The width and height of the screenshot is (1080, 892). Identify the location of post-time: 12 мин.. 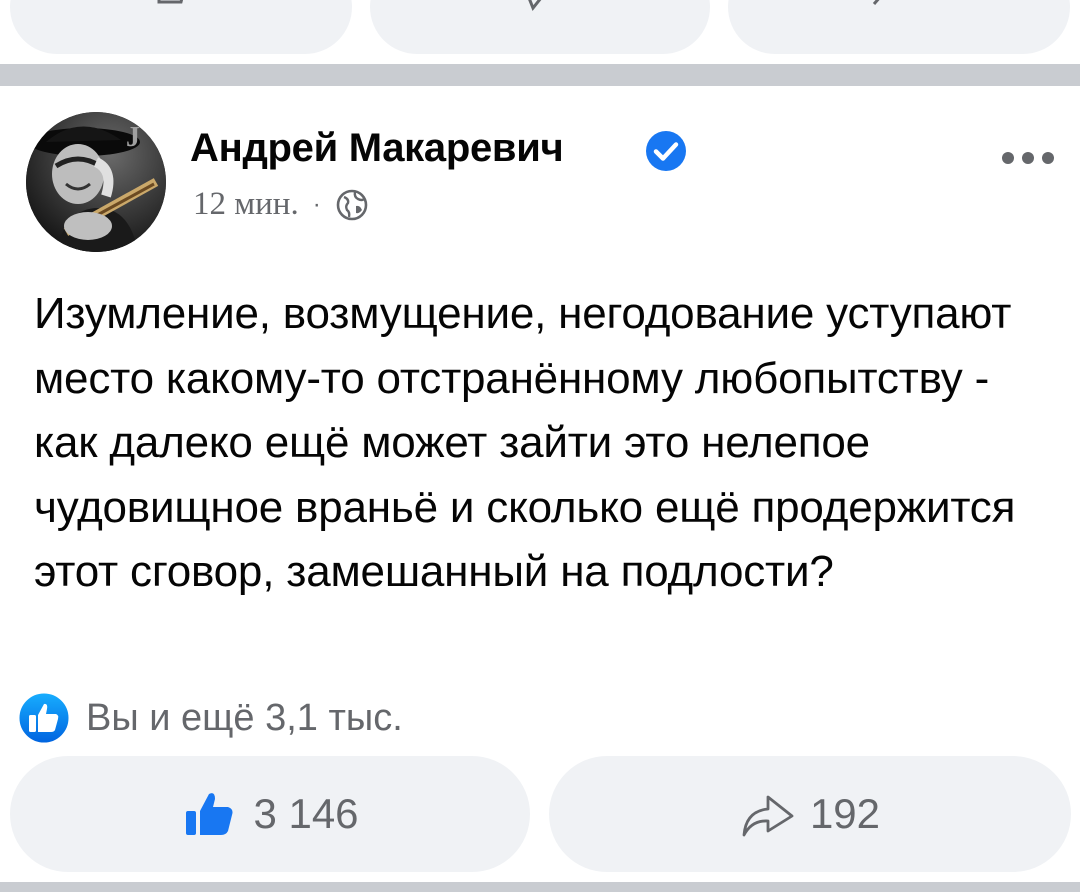
(246, 204).